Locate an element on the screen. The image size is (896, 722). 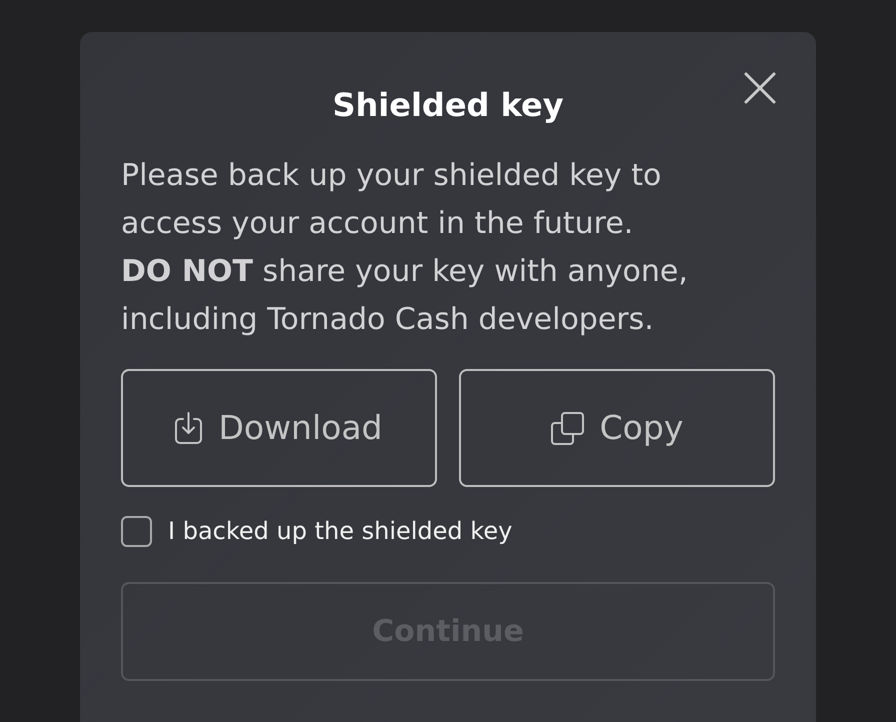
checkbox is located at coordinates (136, 531).